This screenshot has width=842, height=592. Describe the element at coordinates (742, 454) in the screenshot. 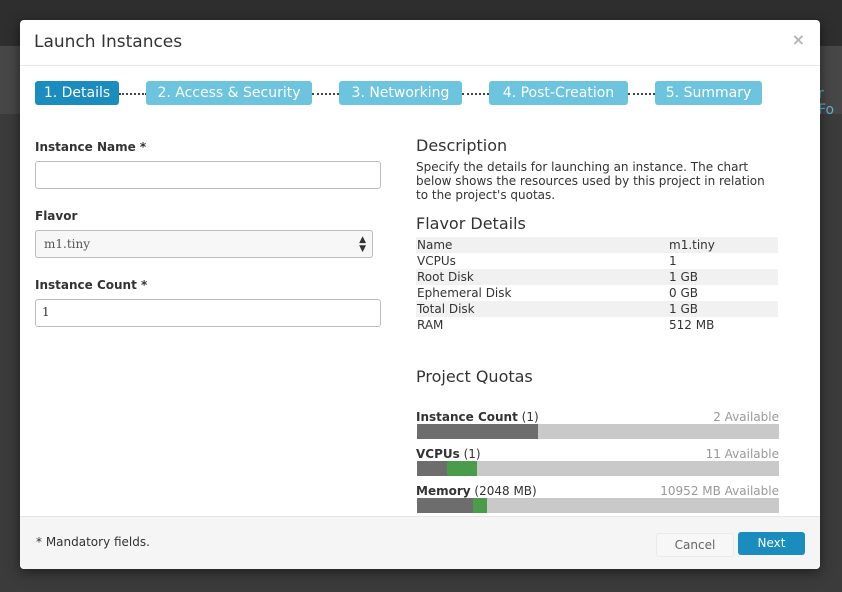

I see `quota-available: 11 Available` at that location.